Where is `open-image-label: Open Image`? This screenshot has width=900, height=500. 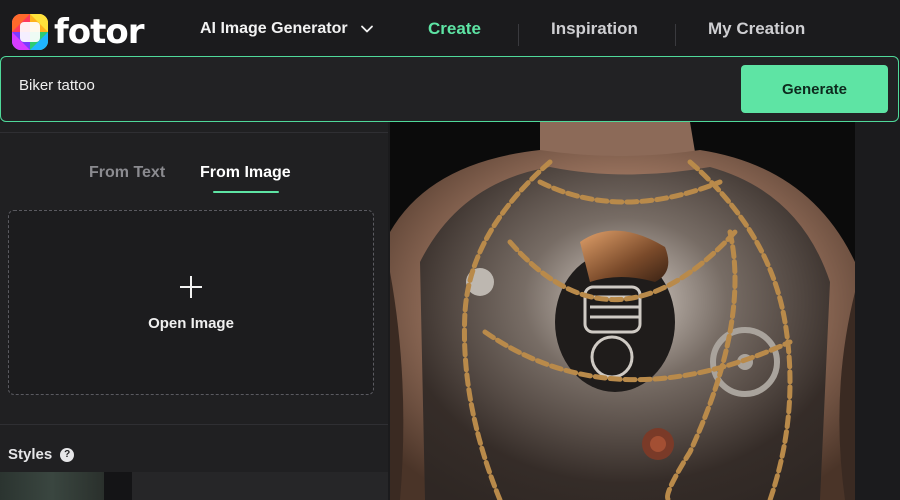 open-image-label: Open Image is located at coordinates (191, 323).